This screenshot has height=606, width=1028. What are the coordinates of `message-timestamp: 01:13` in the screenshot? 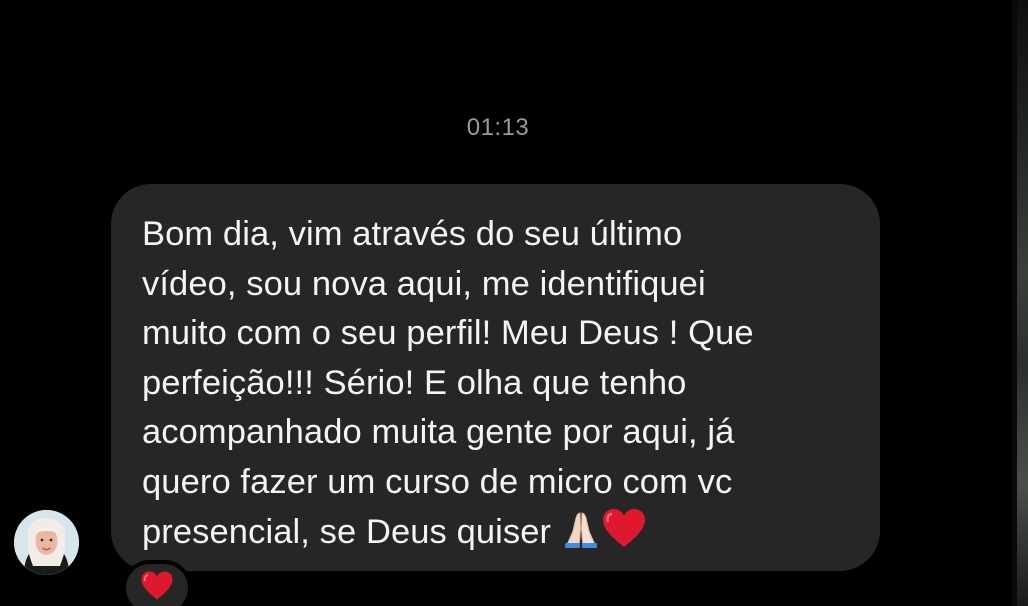 It's located at (498, 127).